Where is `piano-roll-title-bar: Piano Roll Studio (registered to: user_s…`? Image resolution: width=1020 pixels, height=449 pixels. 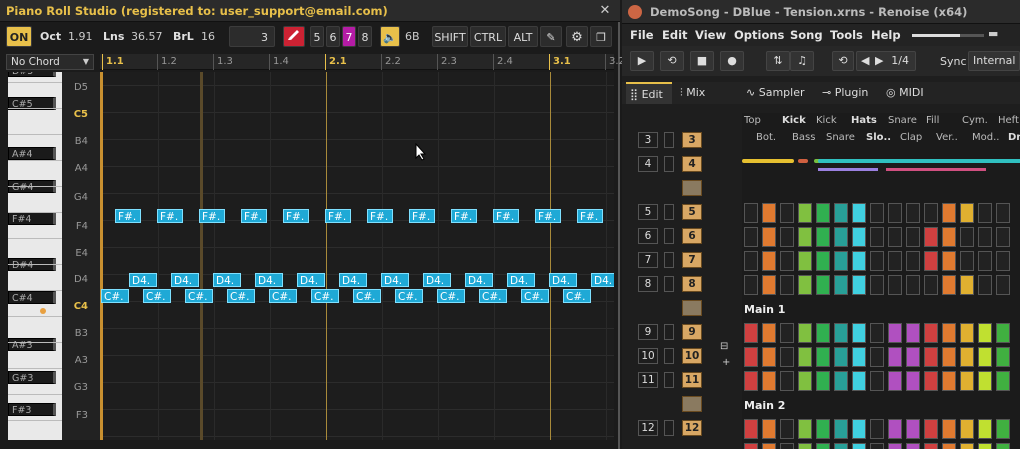 piano-roll-title-bar: Piano Roll Studio (registered to: user_s… is located at coordinates (310, 11).